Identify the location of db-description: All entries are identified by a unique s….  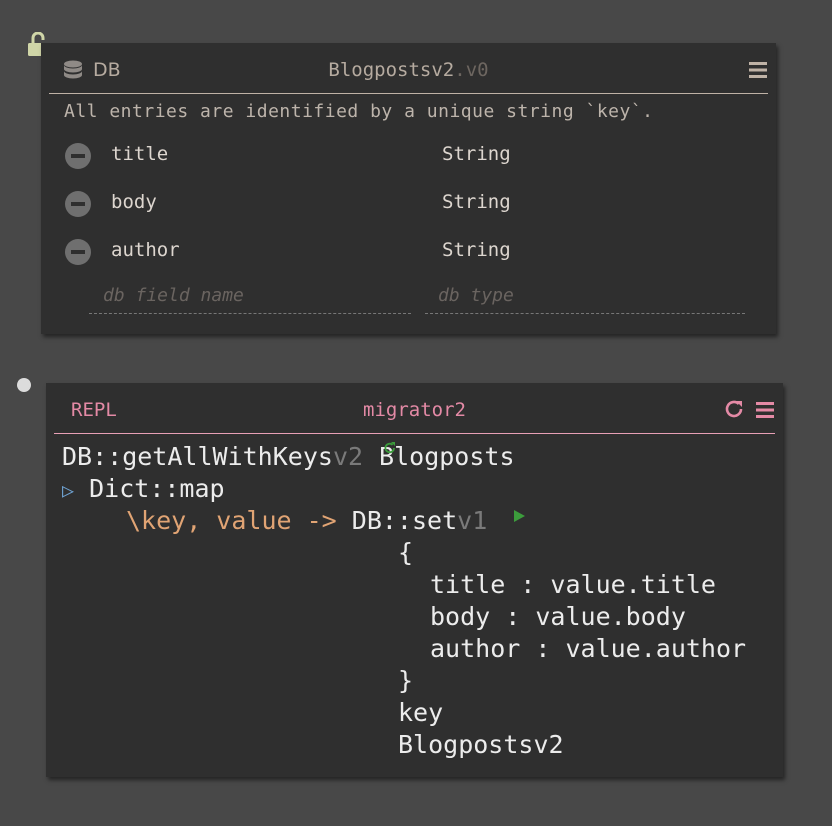
(359, 111).